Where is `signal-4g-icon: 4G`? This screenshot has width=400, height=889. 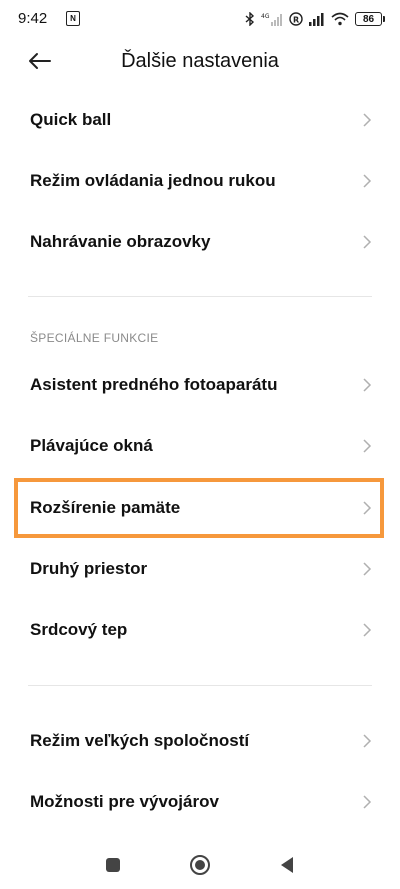 signal-4g-icon: 4G is located at coordinates (271, 19).